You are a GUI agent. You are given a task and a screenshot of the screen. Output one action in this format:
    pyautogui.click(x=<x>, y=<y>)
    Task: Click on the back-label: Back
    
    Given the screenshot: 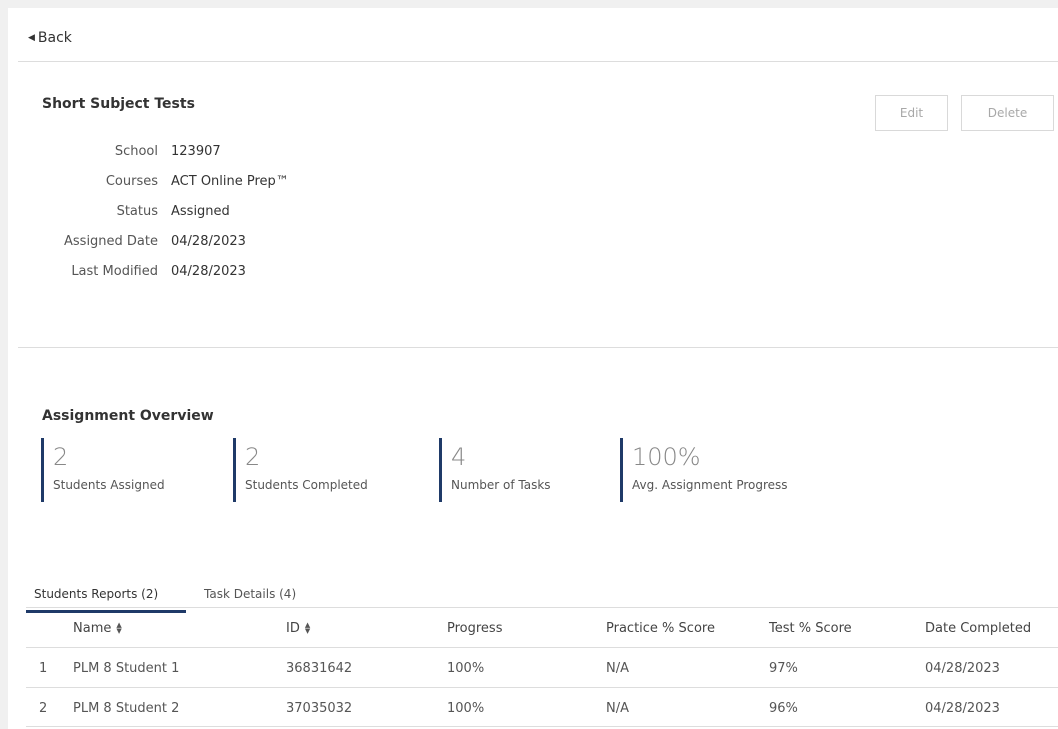 What is the action you would take?
    pyautogui.click(x=54, y=38)
    